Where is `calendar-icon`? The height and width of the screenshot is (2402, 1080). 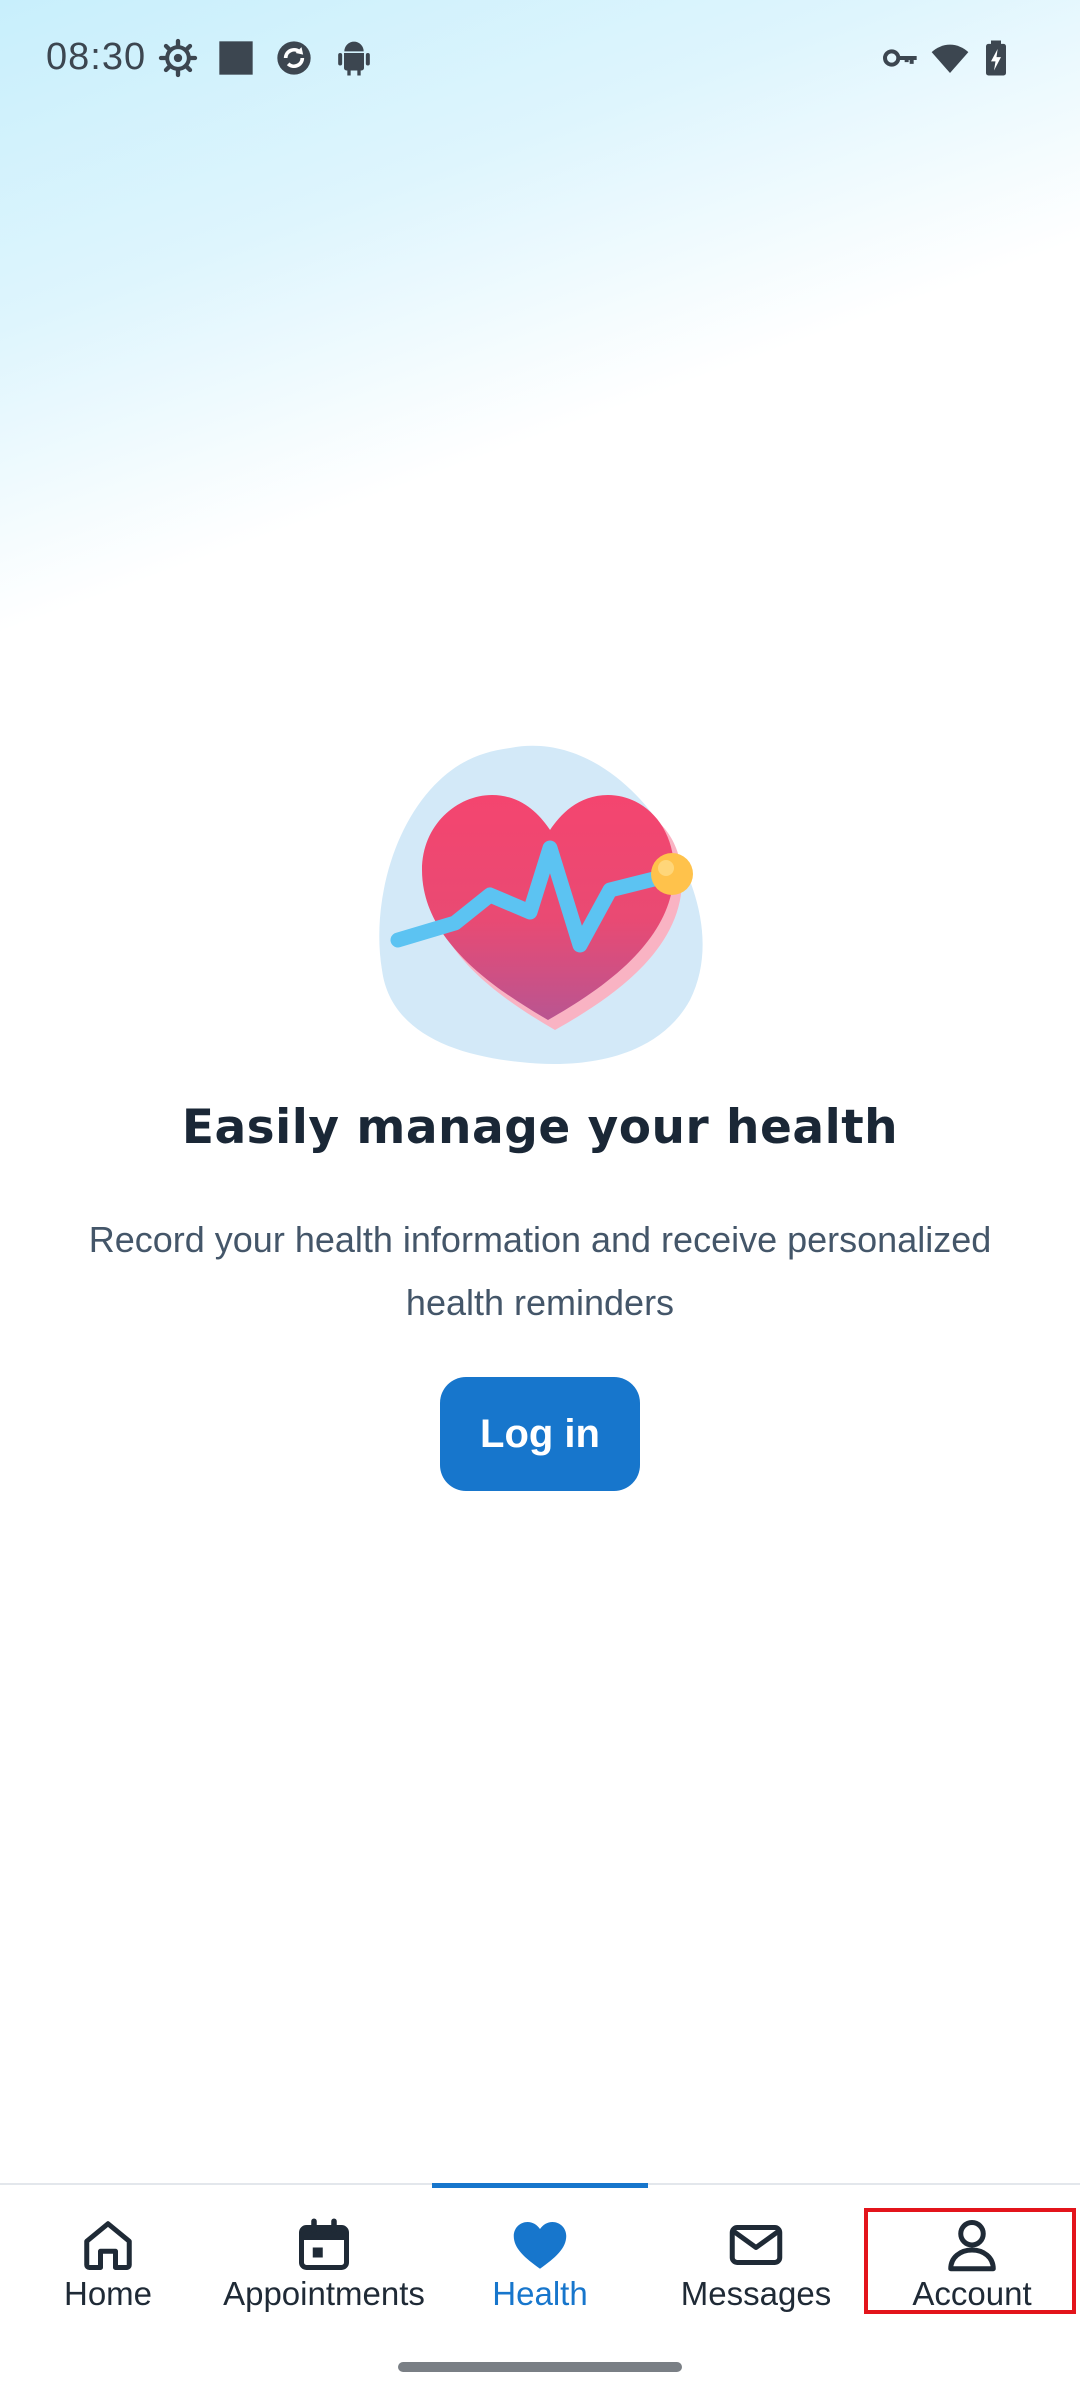 calendar-icon is located at coordinates (324, 2245).